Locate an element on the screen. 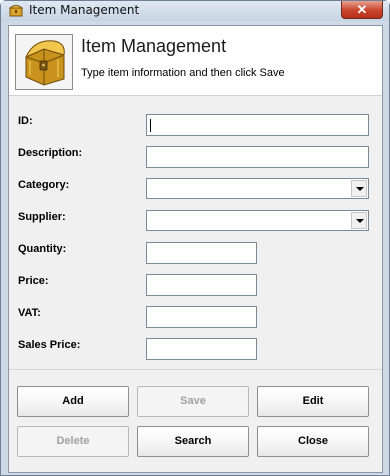 The height and width of the screenshot is (476, 390). category-select is located at coordinates (257, 188).